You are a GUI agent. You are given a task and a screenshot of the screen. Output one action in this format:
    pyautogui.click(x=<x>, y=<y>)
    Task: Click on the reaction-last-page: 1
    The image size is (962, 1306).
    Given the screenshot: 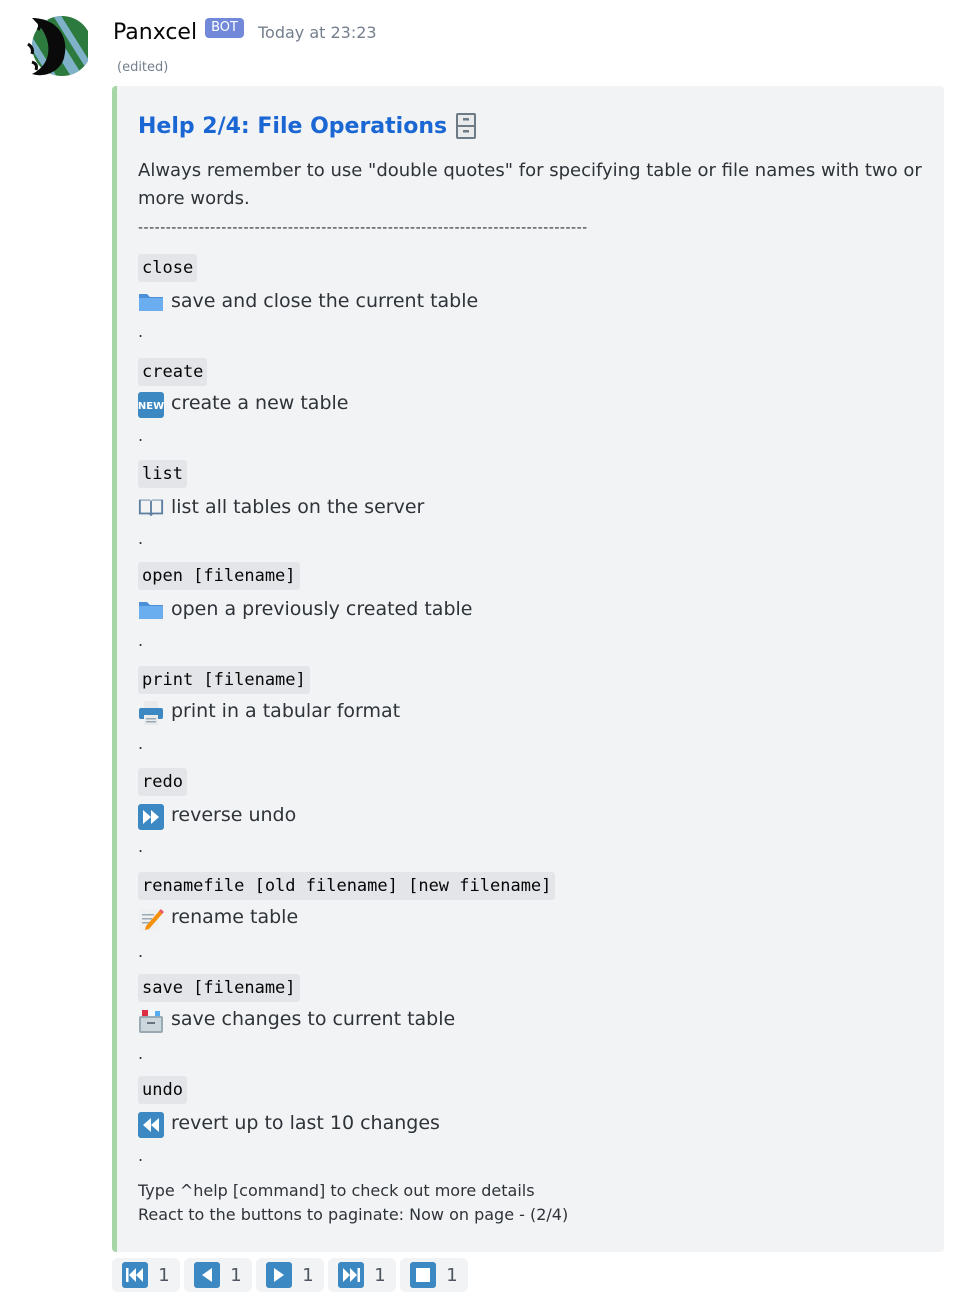 What is the action you would take?
    pyautogui.click(x=362, y=1275)
    